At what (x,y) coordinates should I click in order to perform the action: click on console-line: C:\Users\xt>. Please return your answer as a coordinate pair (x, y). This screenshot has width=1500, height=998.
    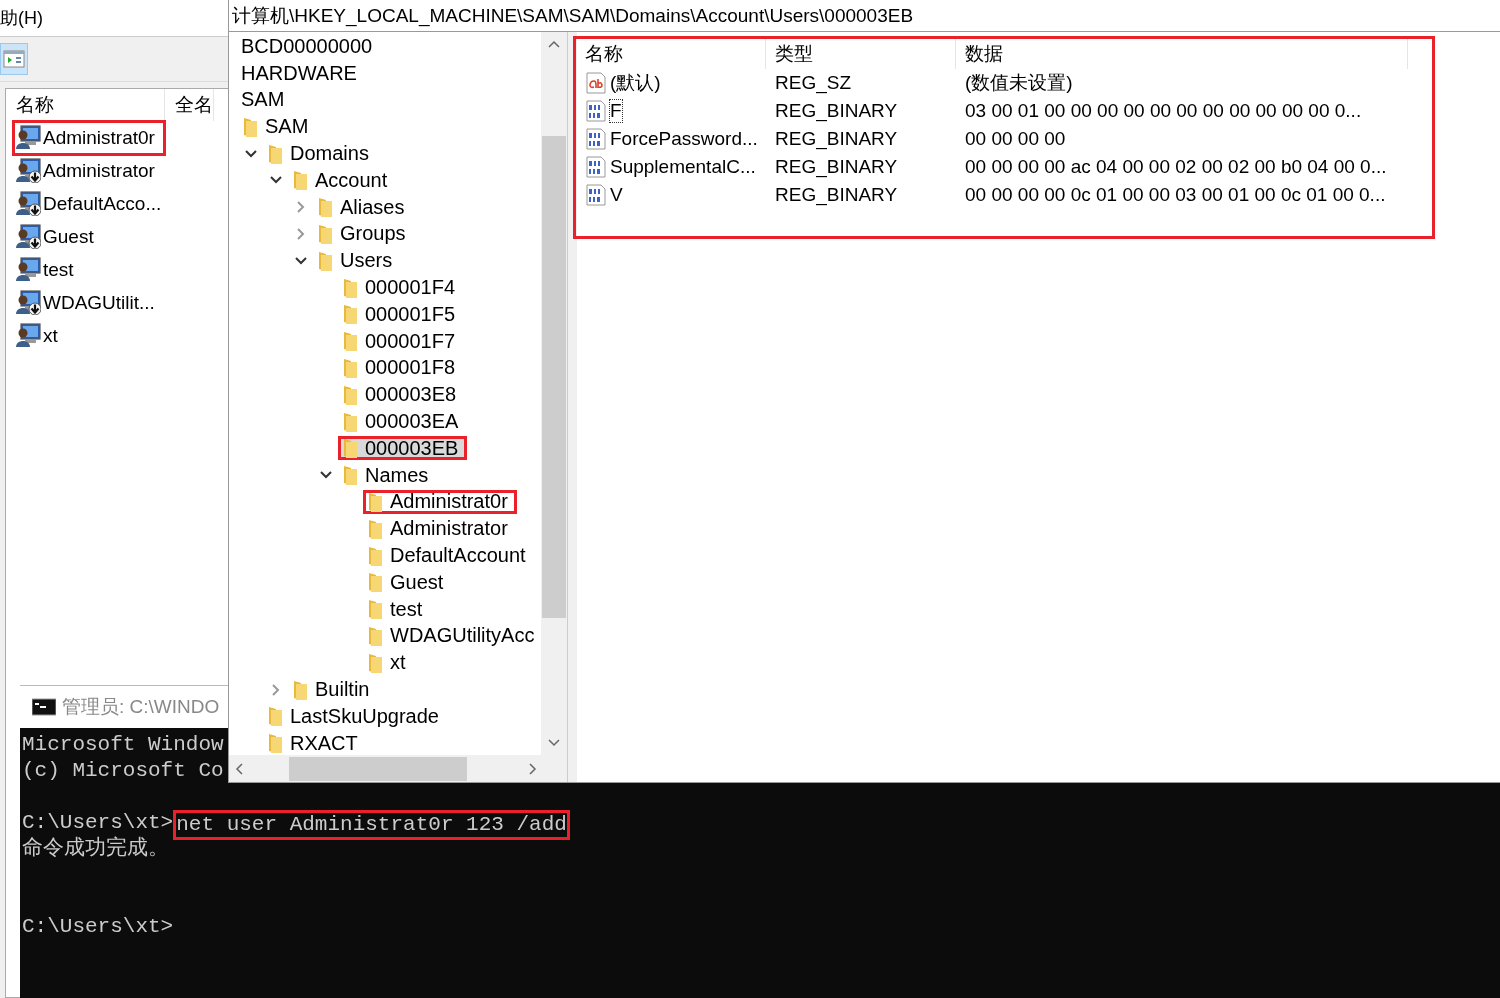
    Looking at the image, I should click on (98, 927).